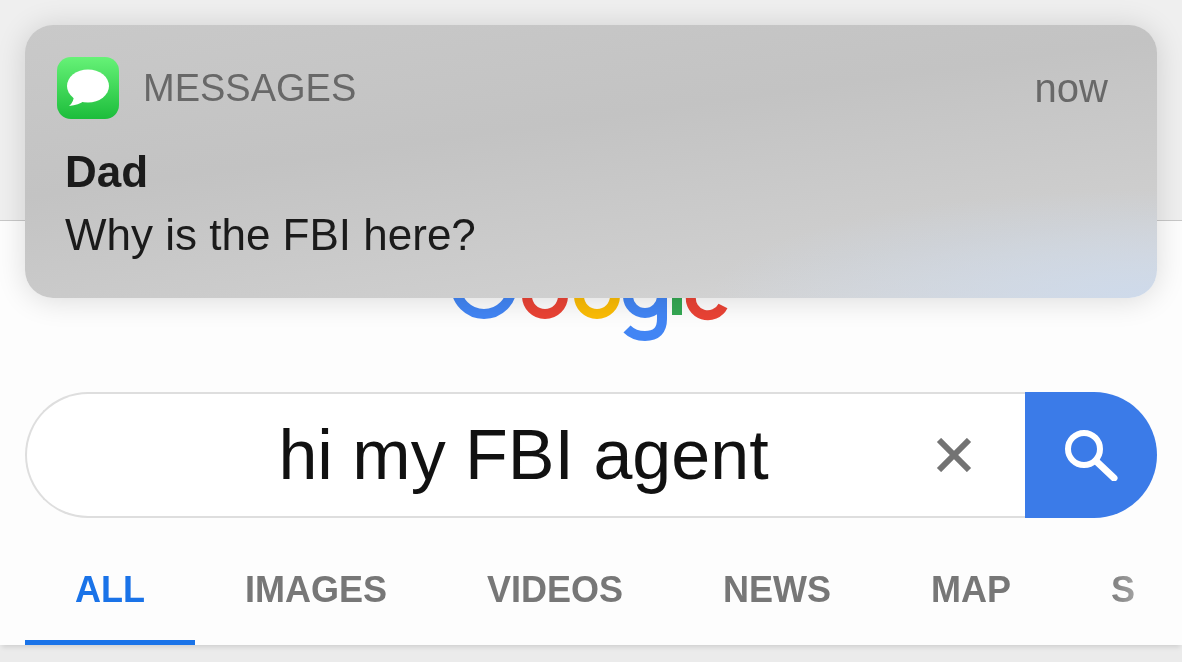 This screenshot has height=662, width=1182. I want to click on search-tab: ALL, so click(110, 592).